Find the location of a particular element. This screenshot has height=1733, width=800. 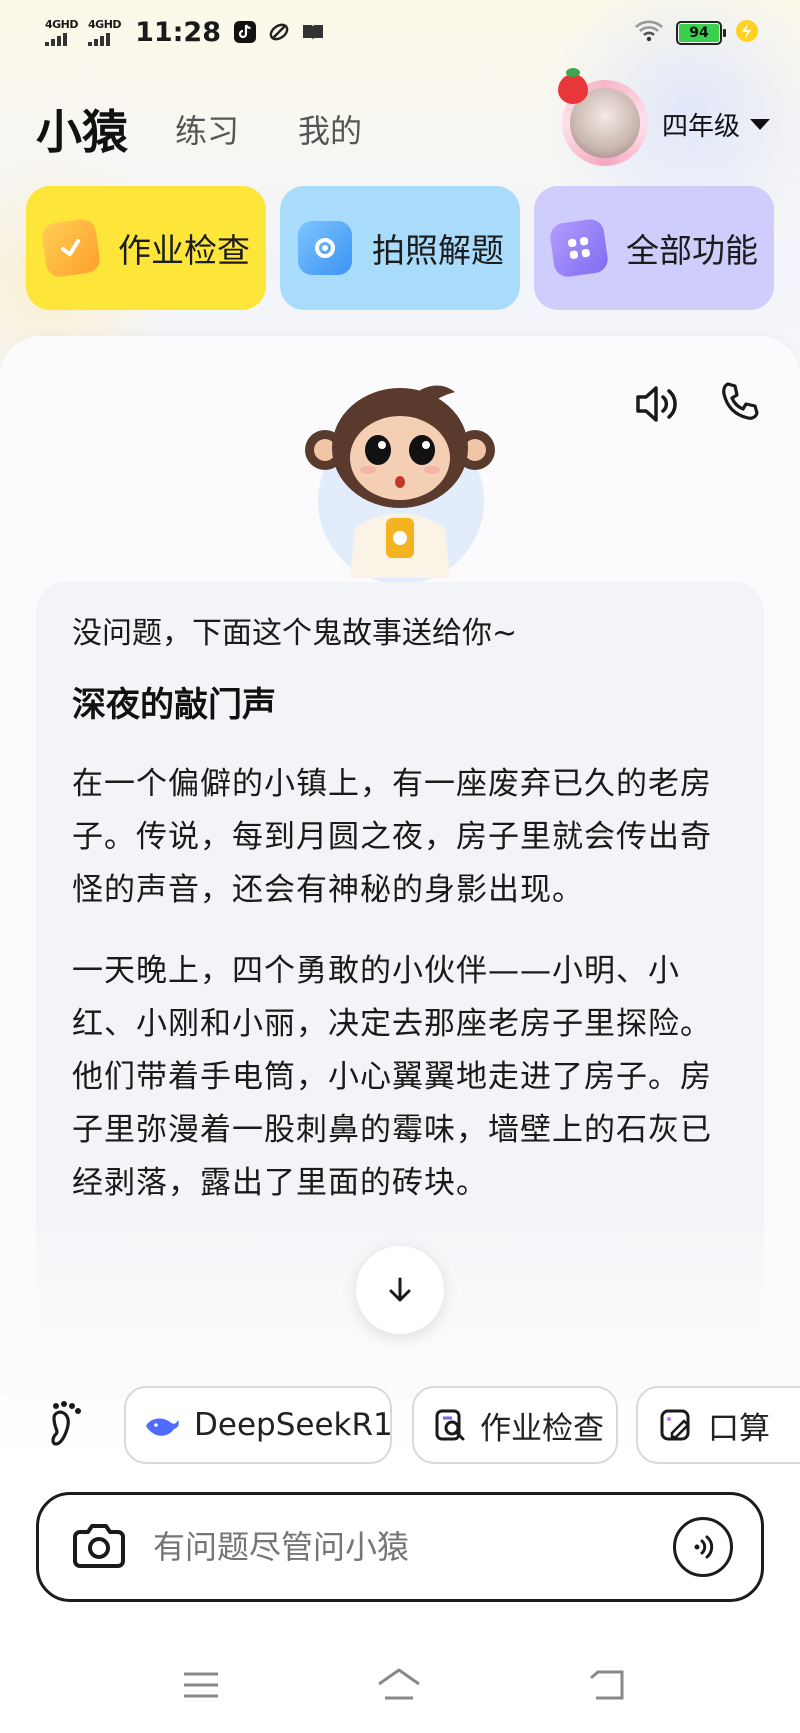

menu-icon is located at coordinates (201, 1685).